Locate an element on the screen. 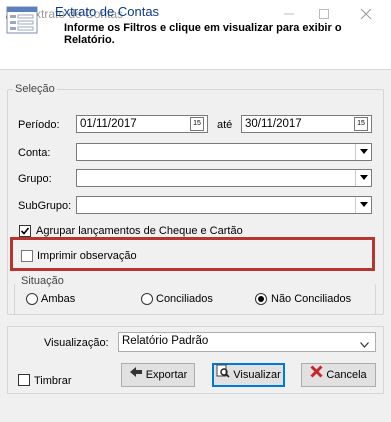  timbrar-label: Timbrar is located at coordinates (53, 381).